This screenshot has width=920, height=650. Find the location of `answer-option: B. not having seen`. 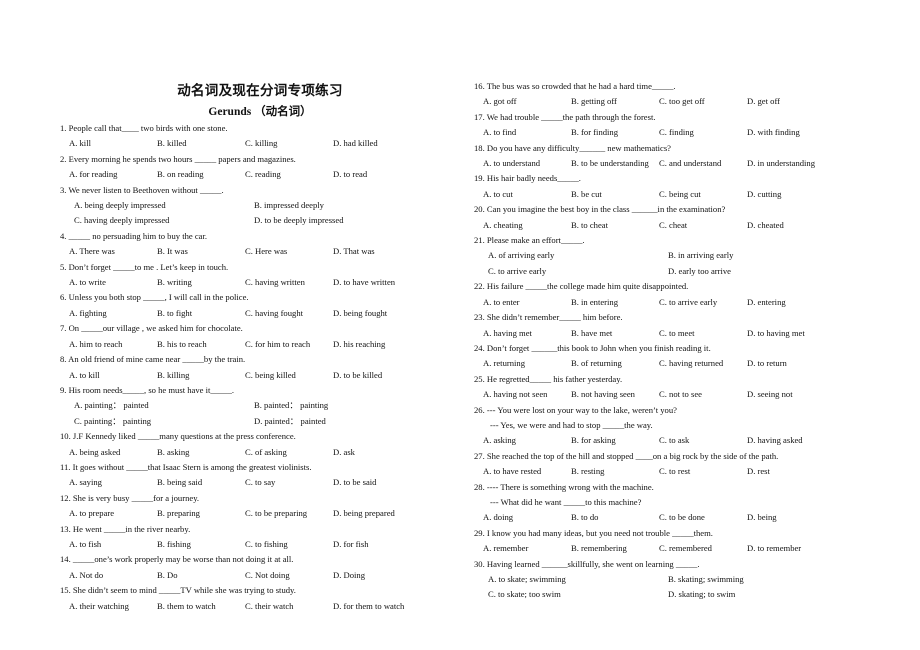

answer-option: B. not having seen is located at coordinates (615, 394).